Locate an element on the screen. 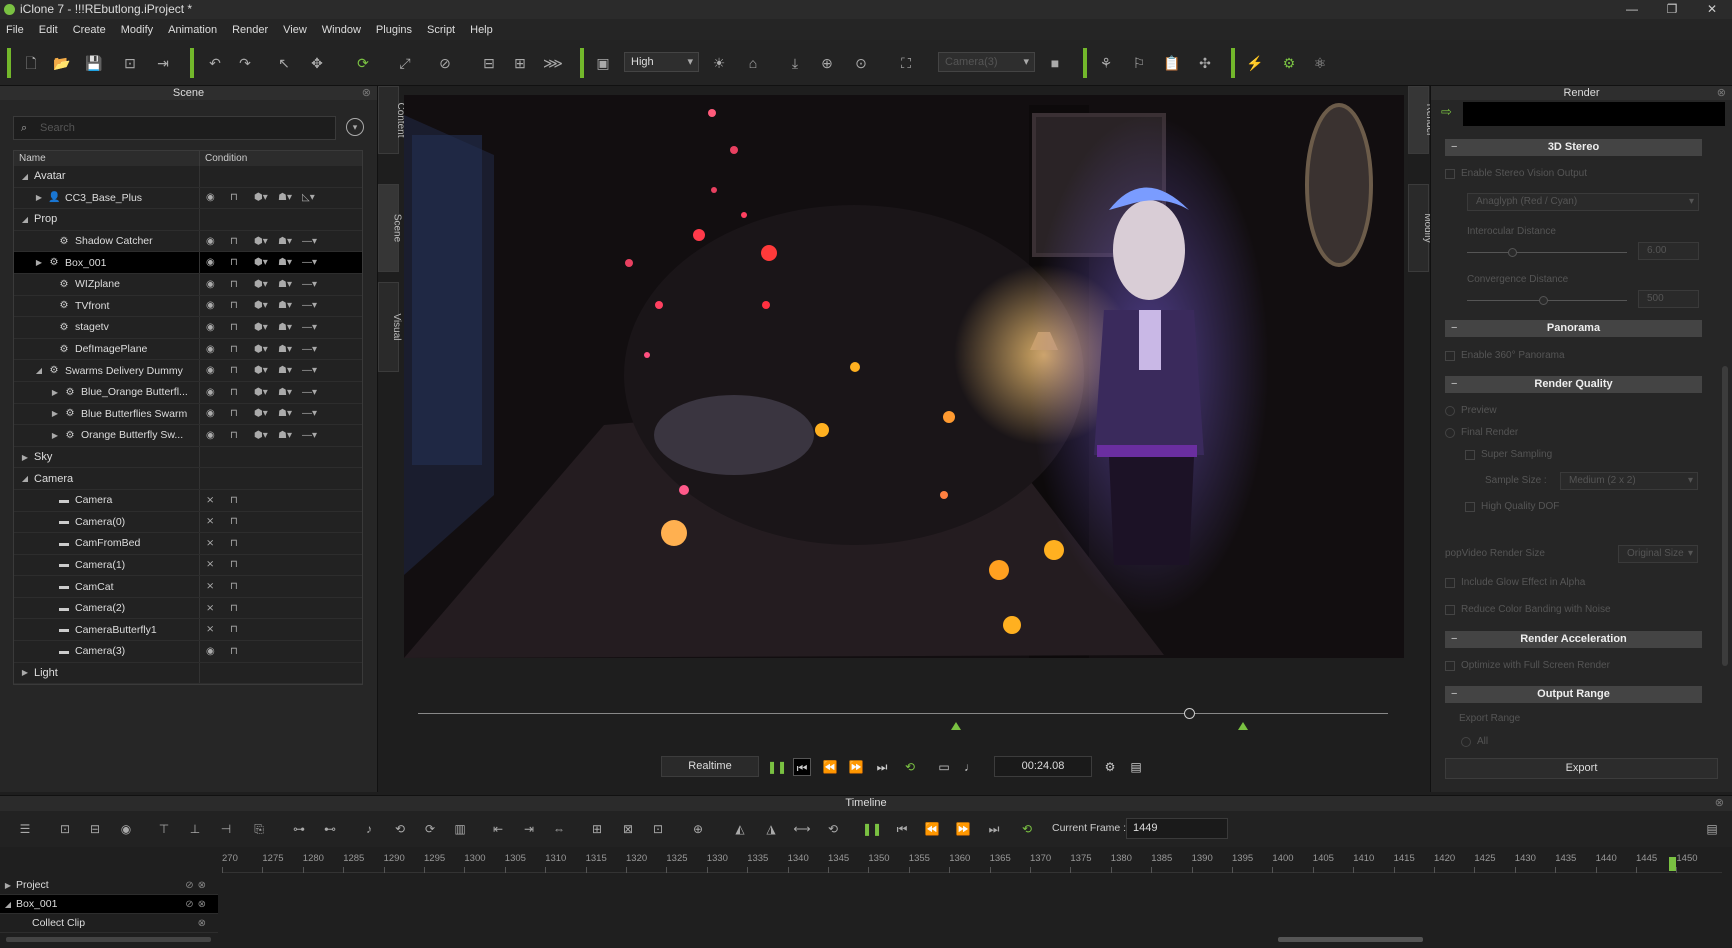 This screenshot has width=1732, height=948. menu-plugins: Plugins is located at coordinates (394, 30).